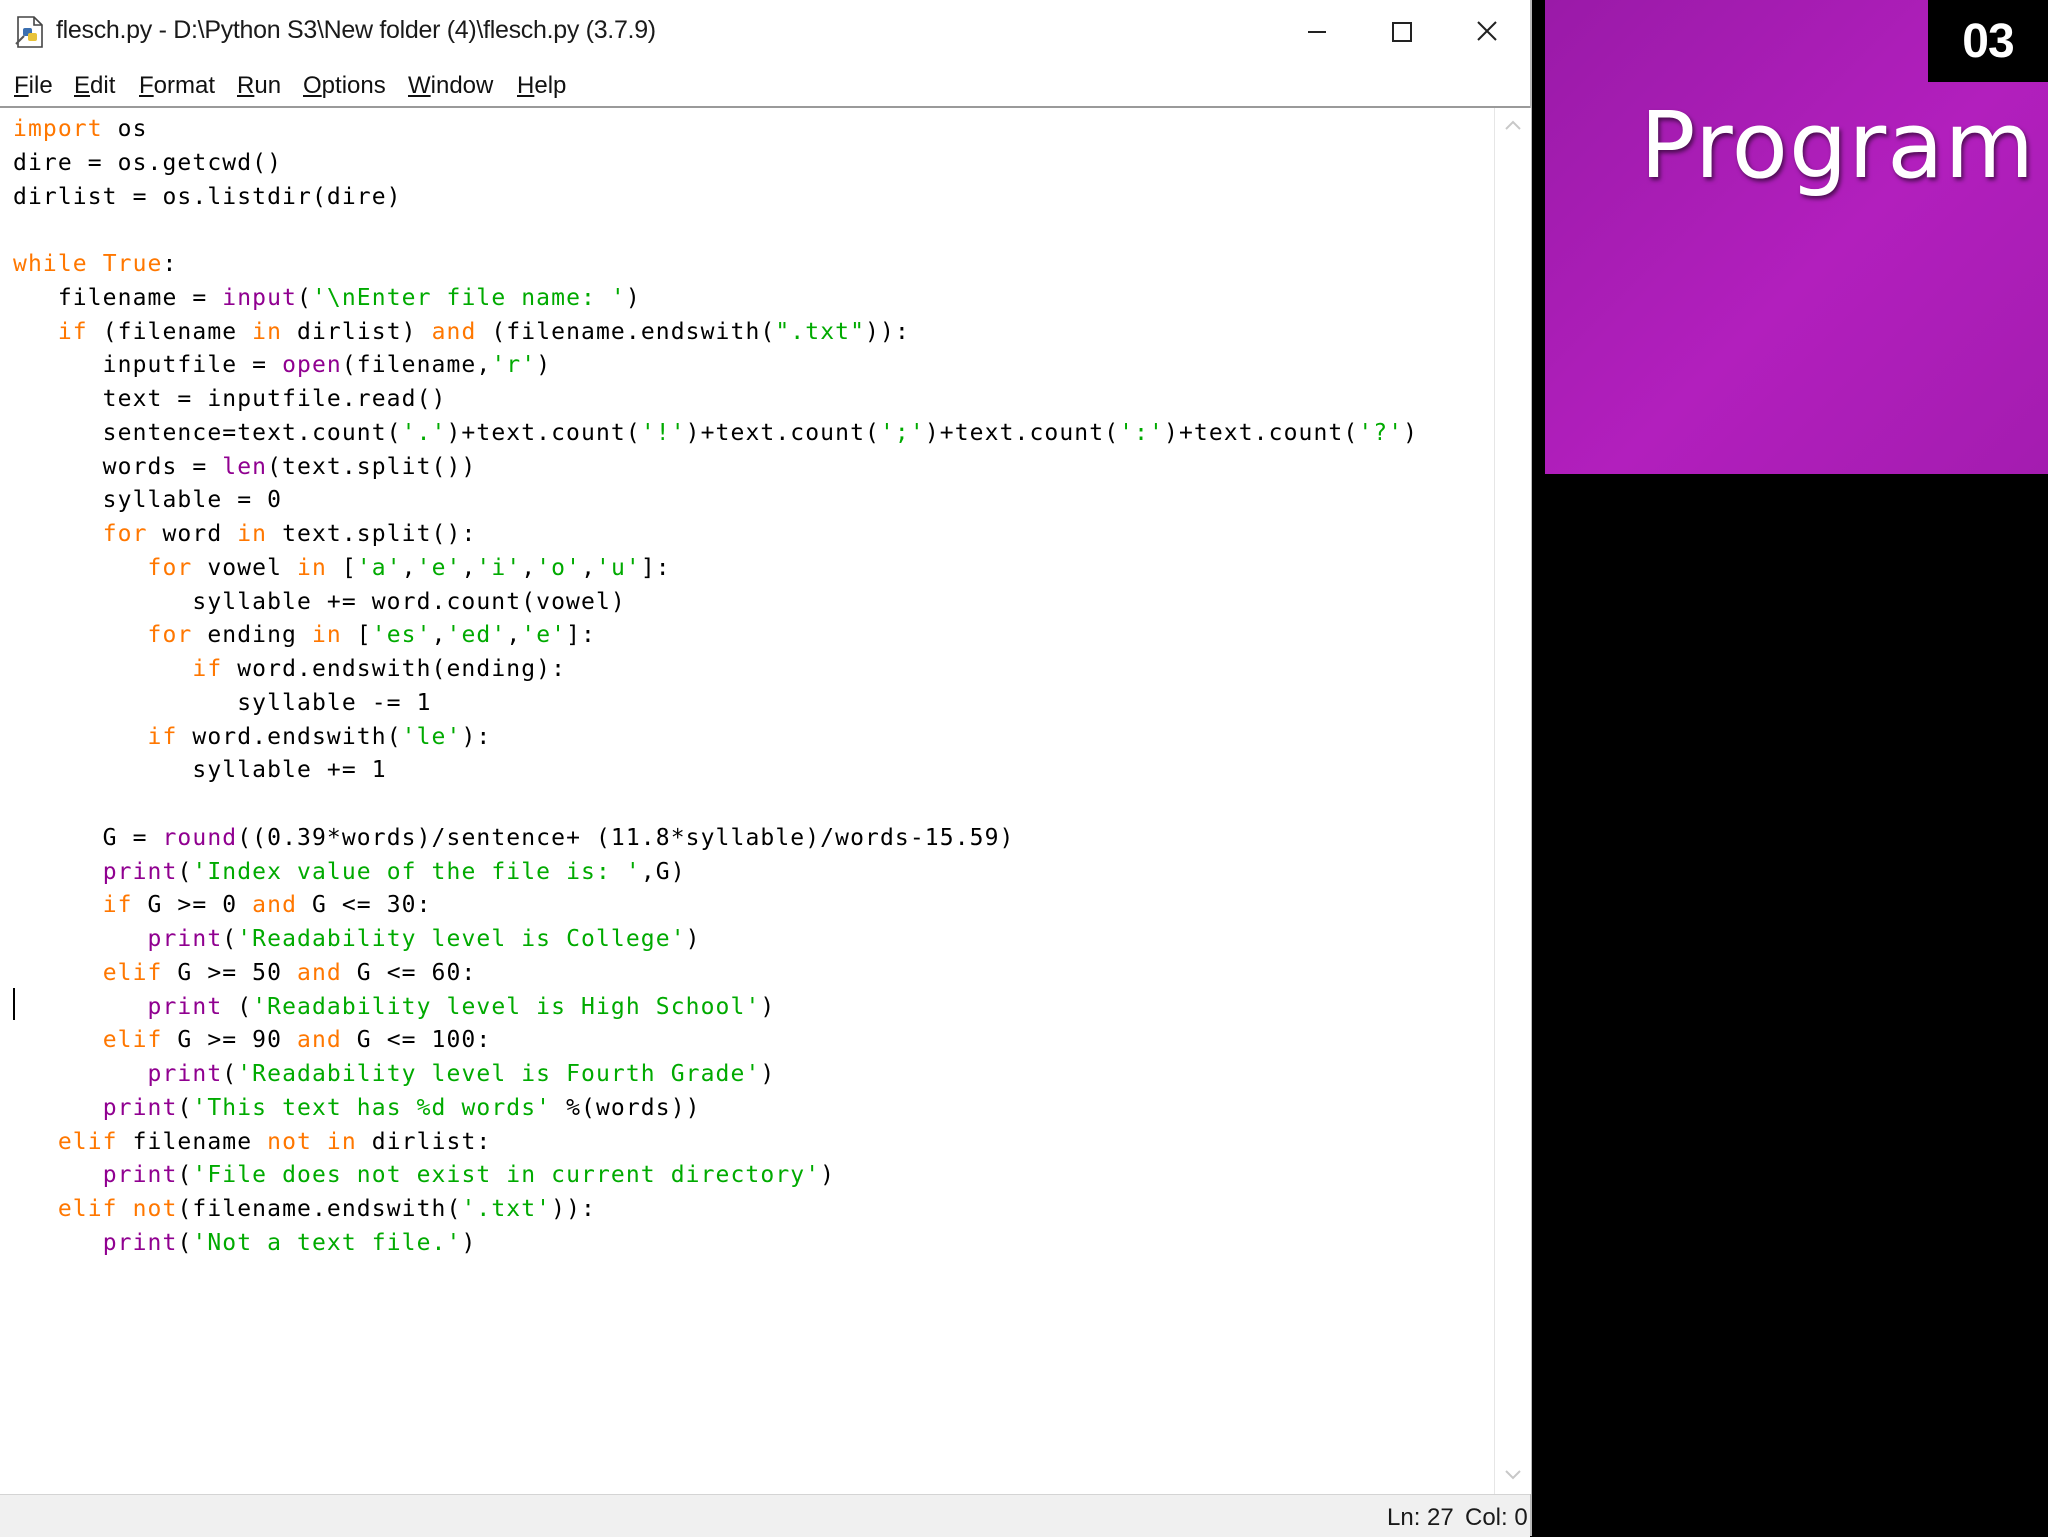  Describe the element at coordinates (170, 635) in the screenshot. I see `code-token-kw: for` at that location.